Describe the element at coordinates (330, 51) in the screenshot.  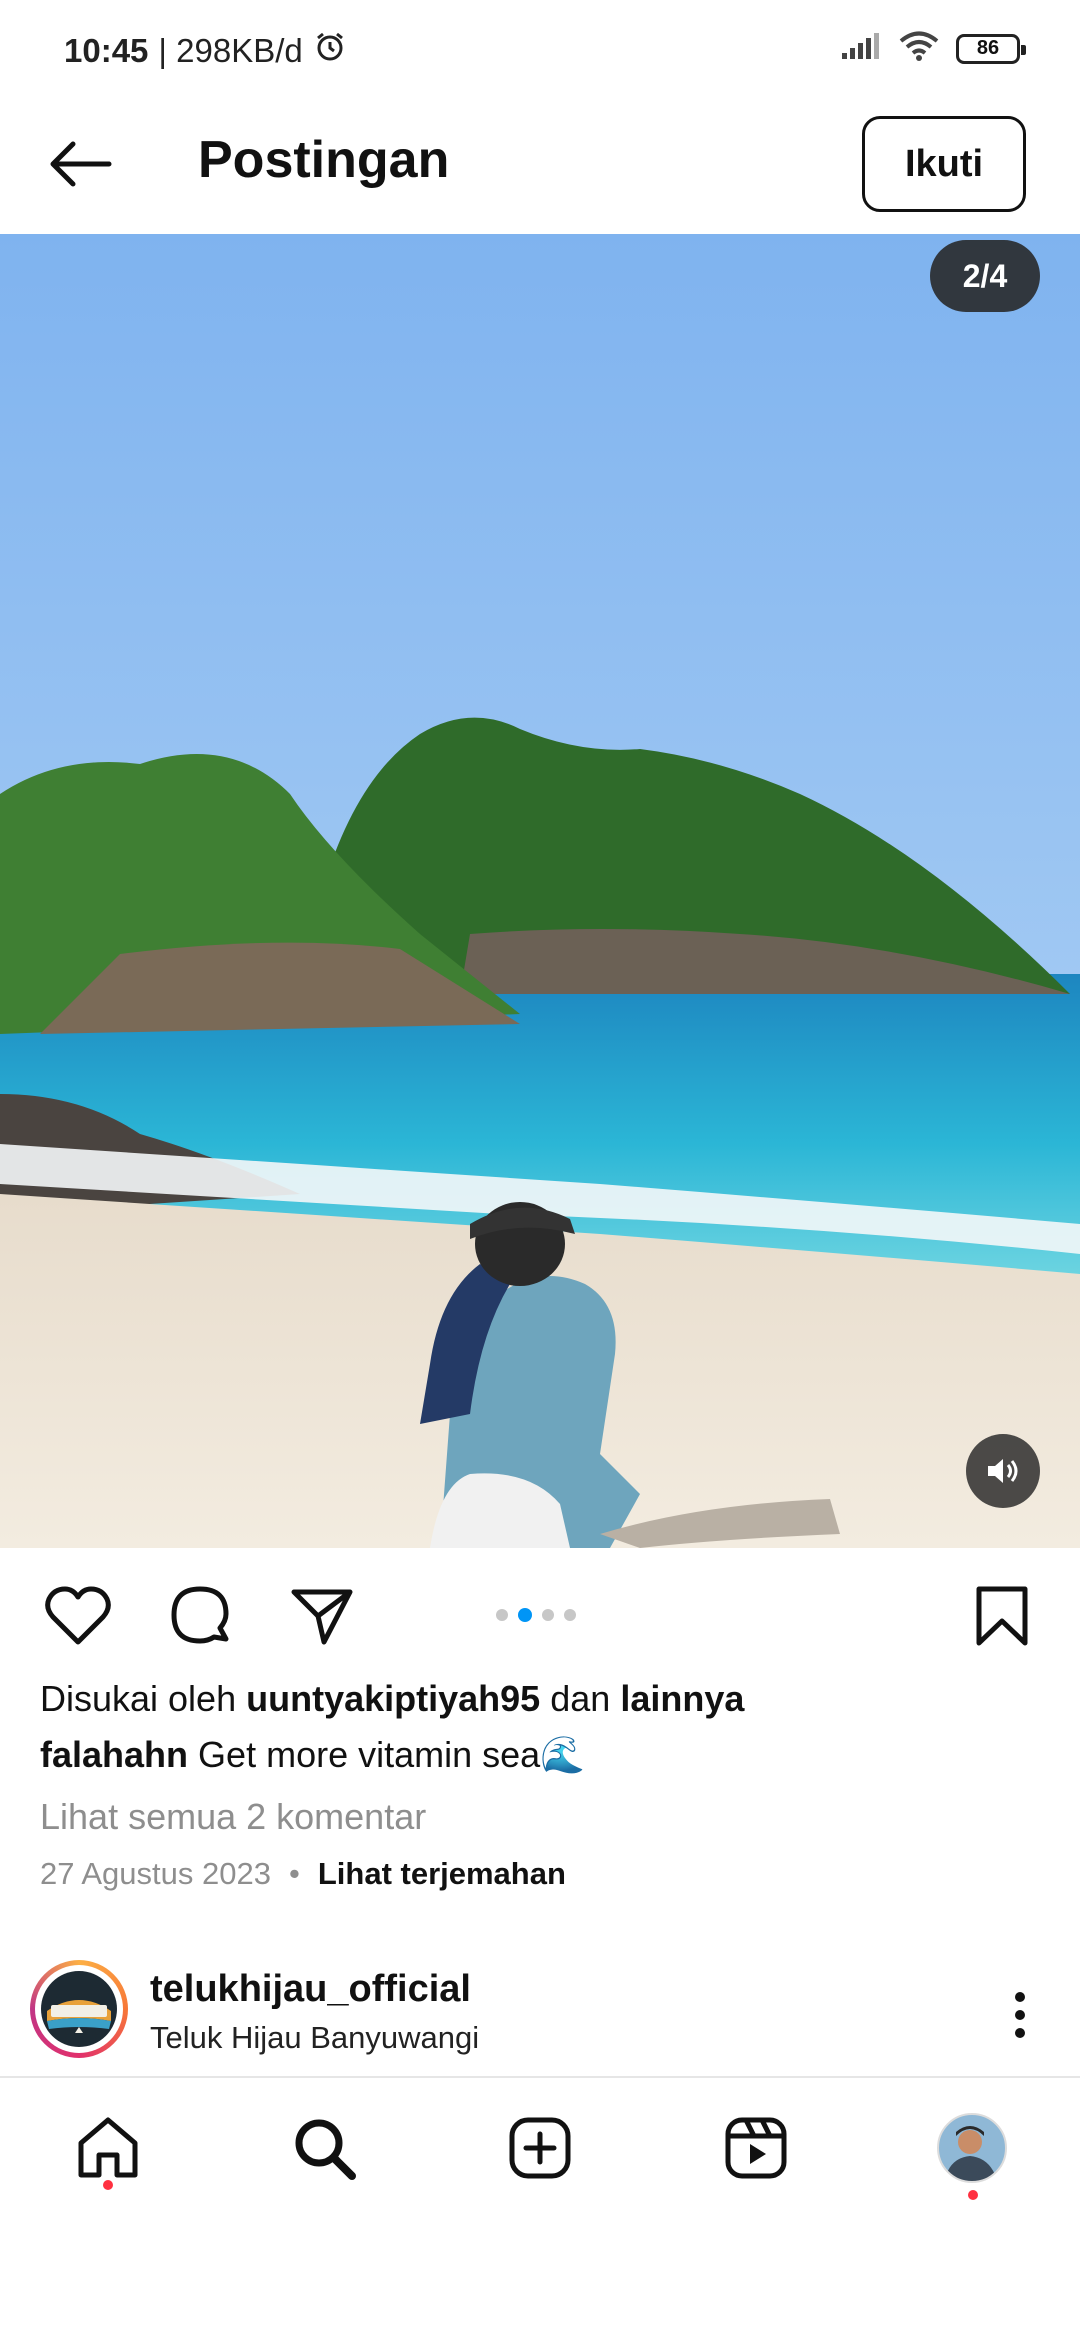
I see `alarm-icon` at that location.